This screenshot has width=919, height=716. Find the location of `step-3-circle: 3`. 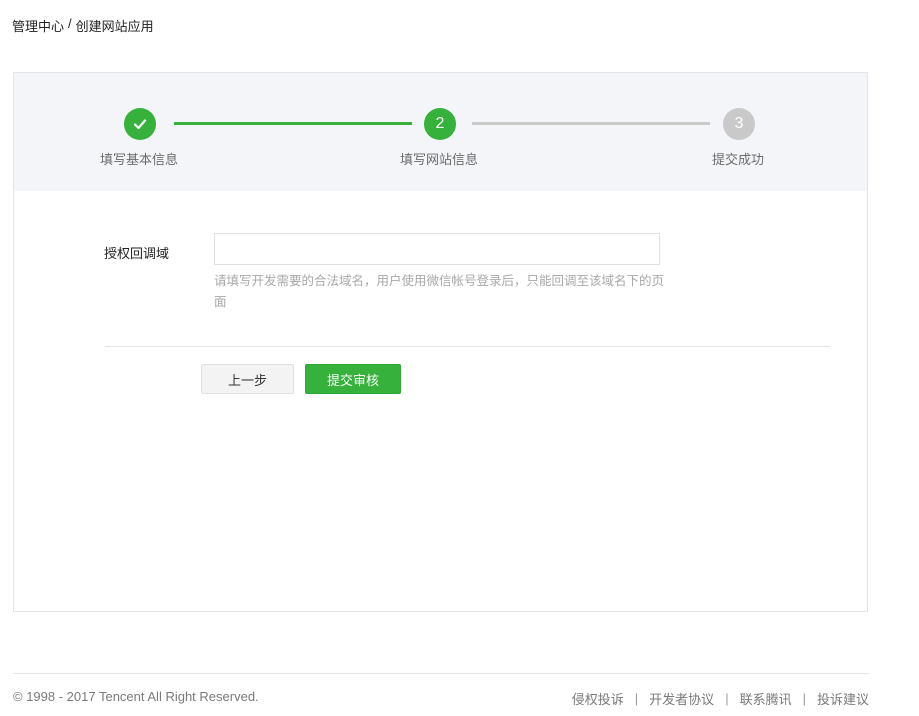

step-3-circle: 3 is located at coordinates (739, 124).